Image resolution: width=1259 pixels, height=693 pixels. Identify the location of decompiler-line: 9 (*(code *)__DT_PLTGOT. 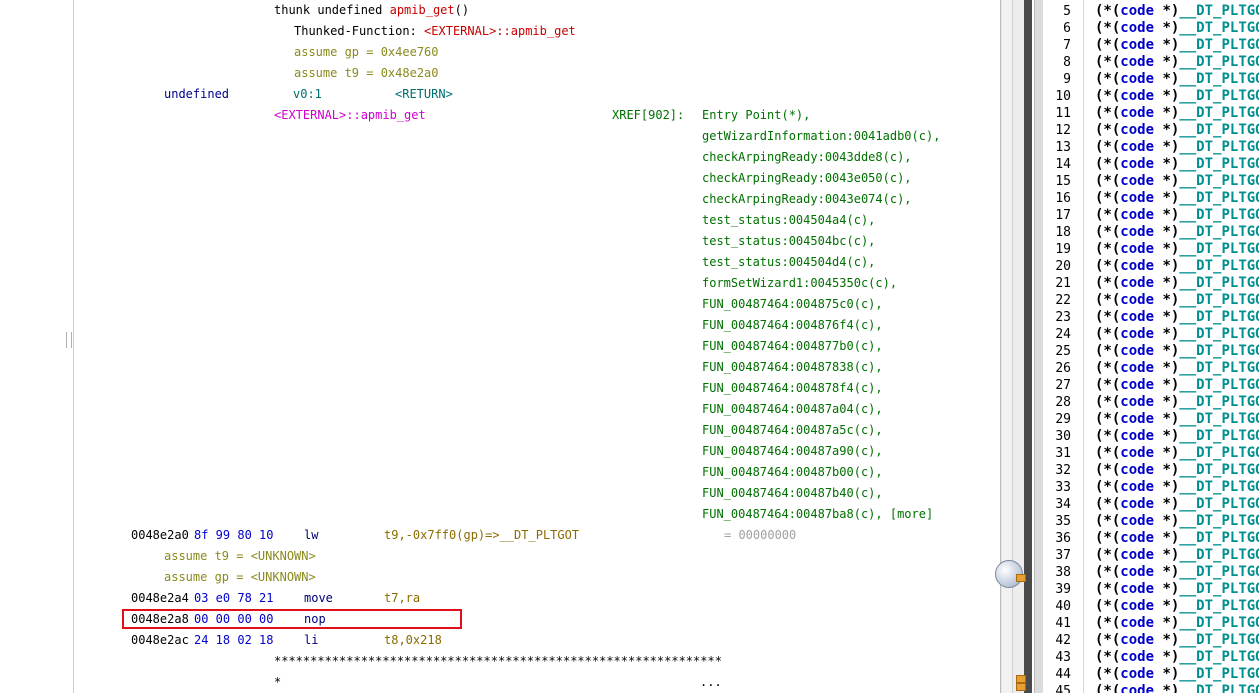
(1151, 79).